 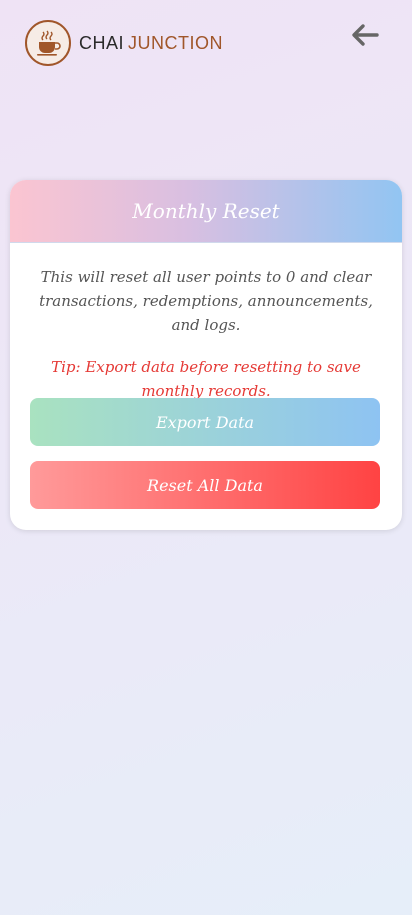 I want to click on back-button, so click(x=365, y=35).